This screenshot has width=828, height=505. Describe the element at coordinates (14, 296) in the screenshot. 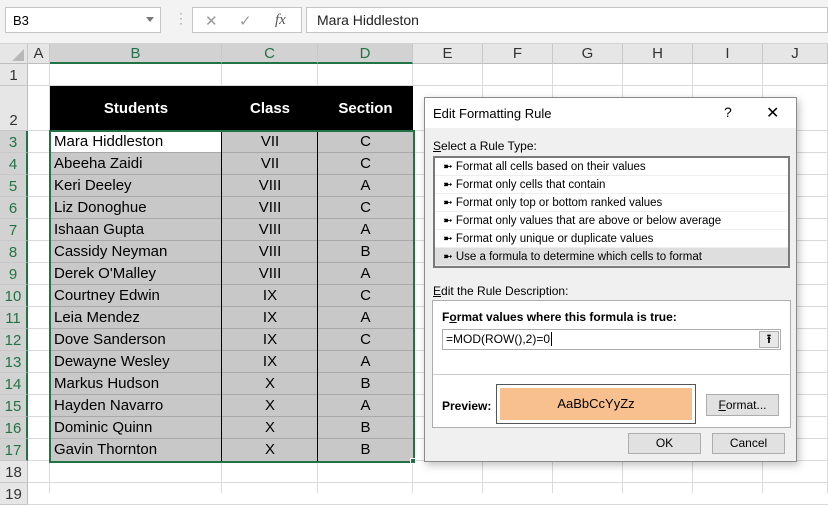

I see `row-header-10: 10` at that location.